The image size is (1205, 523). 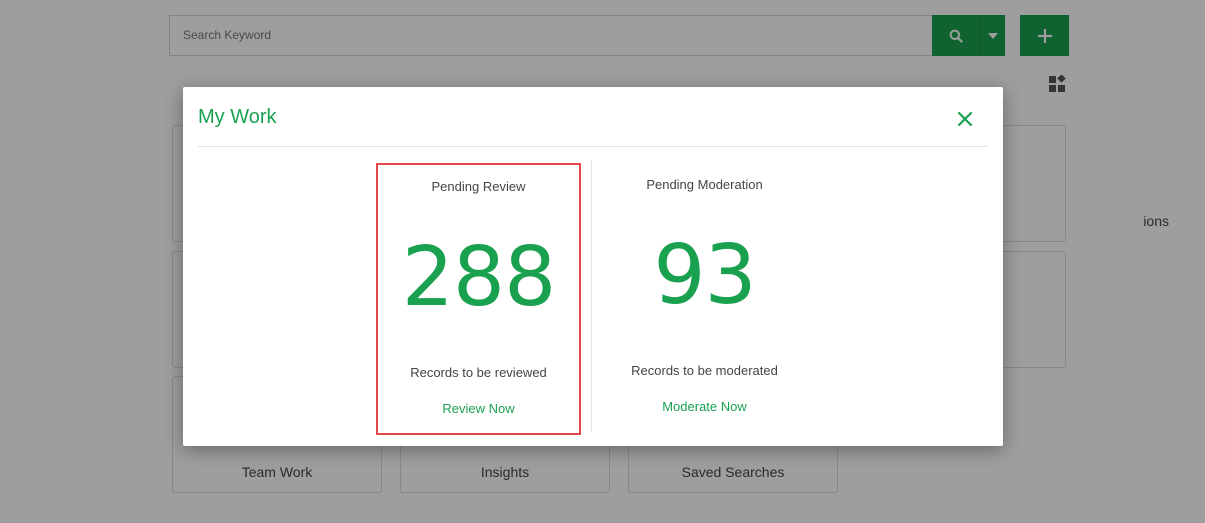 What do you see at coordinates (479, 277) in the screenshot?
I see `stat-value: 288` at bounding box center [479, 277].